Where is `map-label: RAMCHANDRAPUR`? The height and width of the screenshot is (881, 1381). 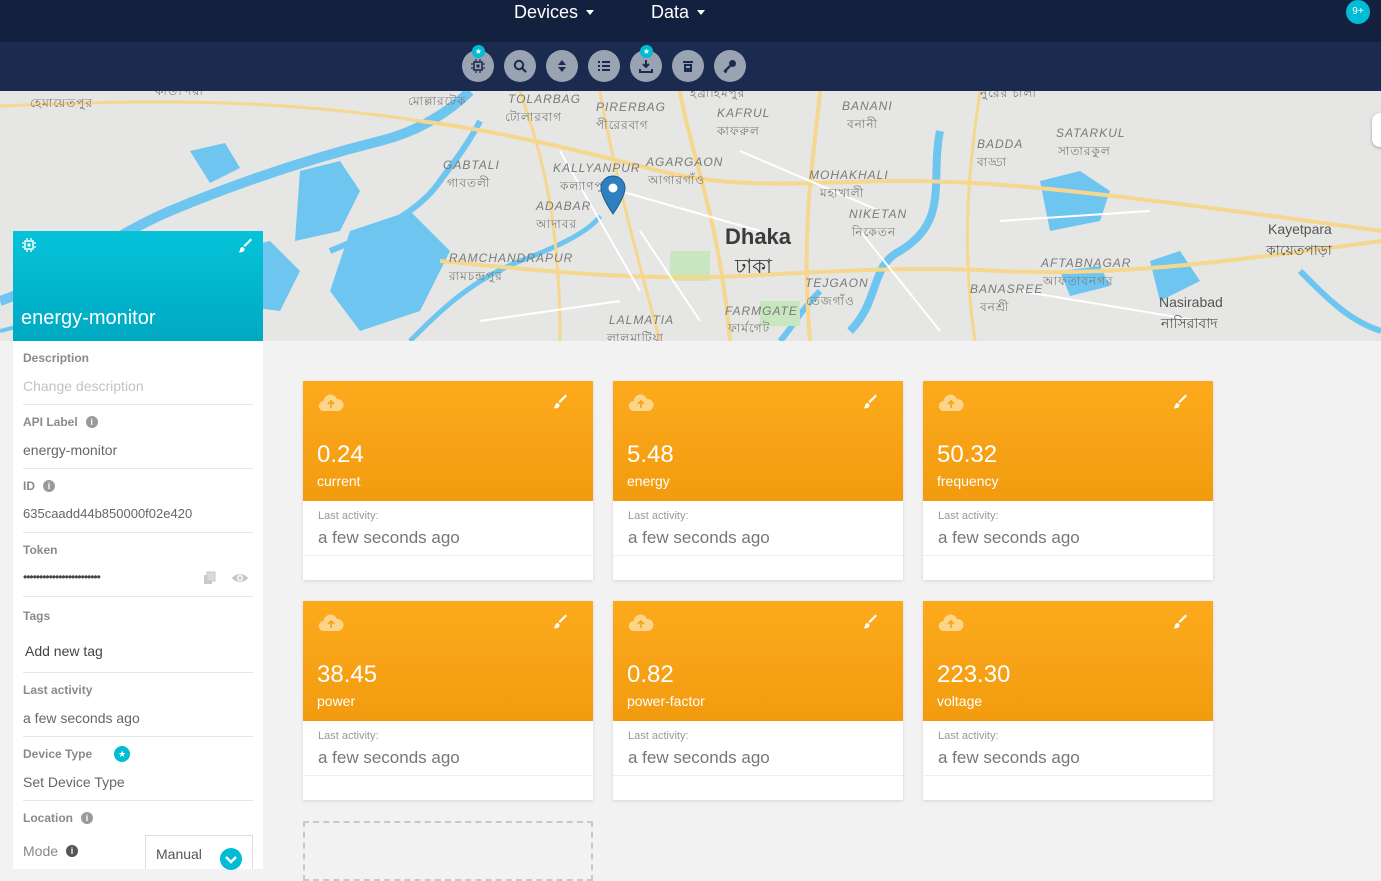
map-label: RAMCHANDRAPUR is located at coordinates (511, 258).